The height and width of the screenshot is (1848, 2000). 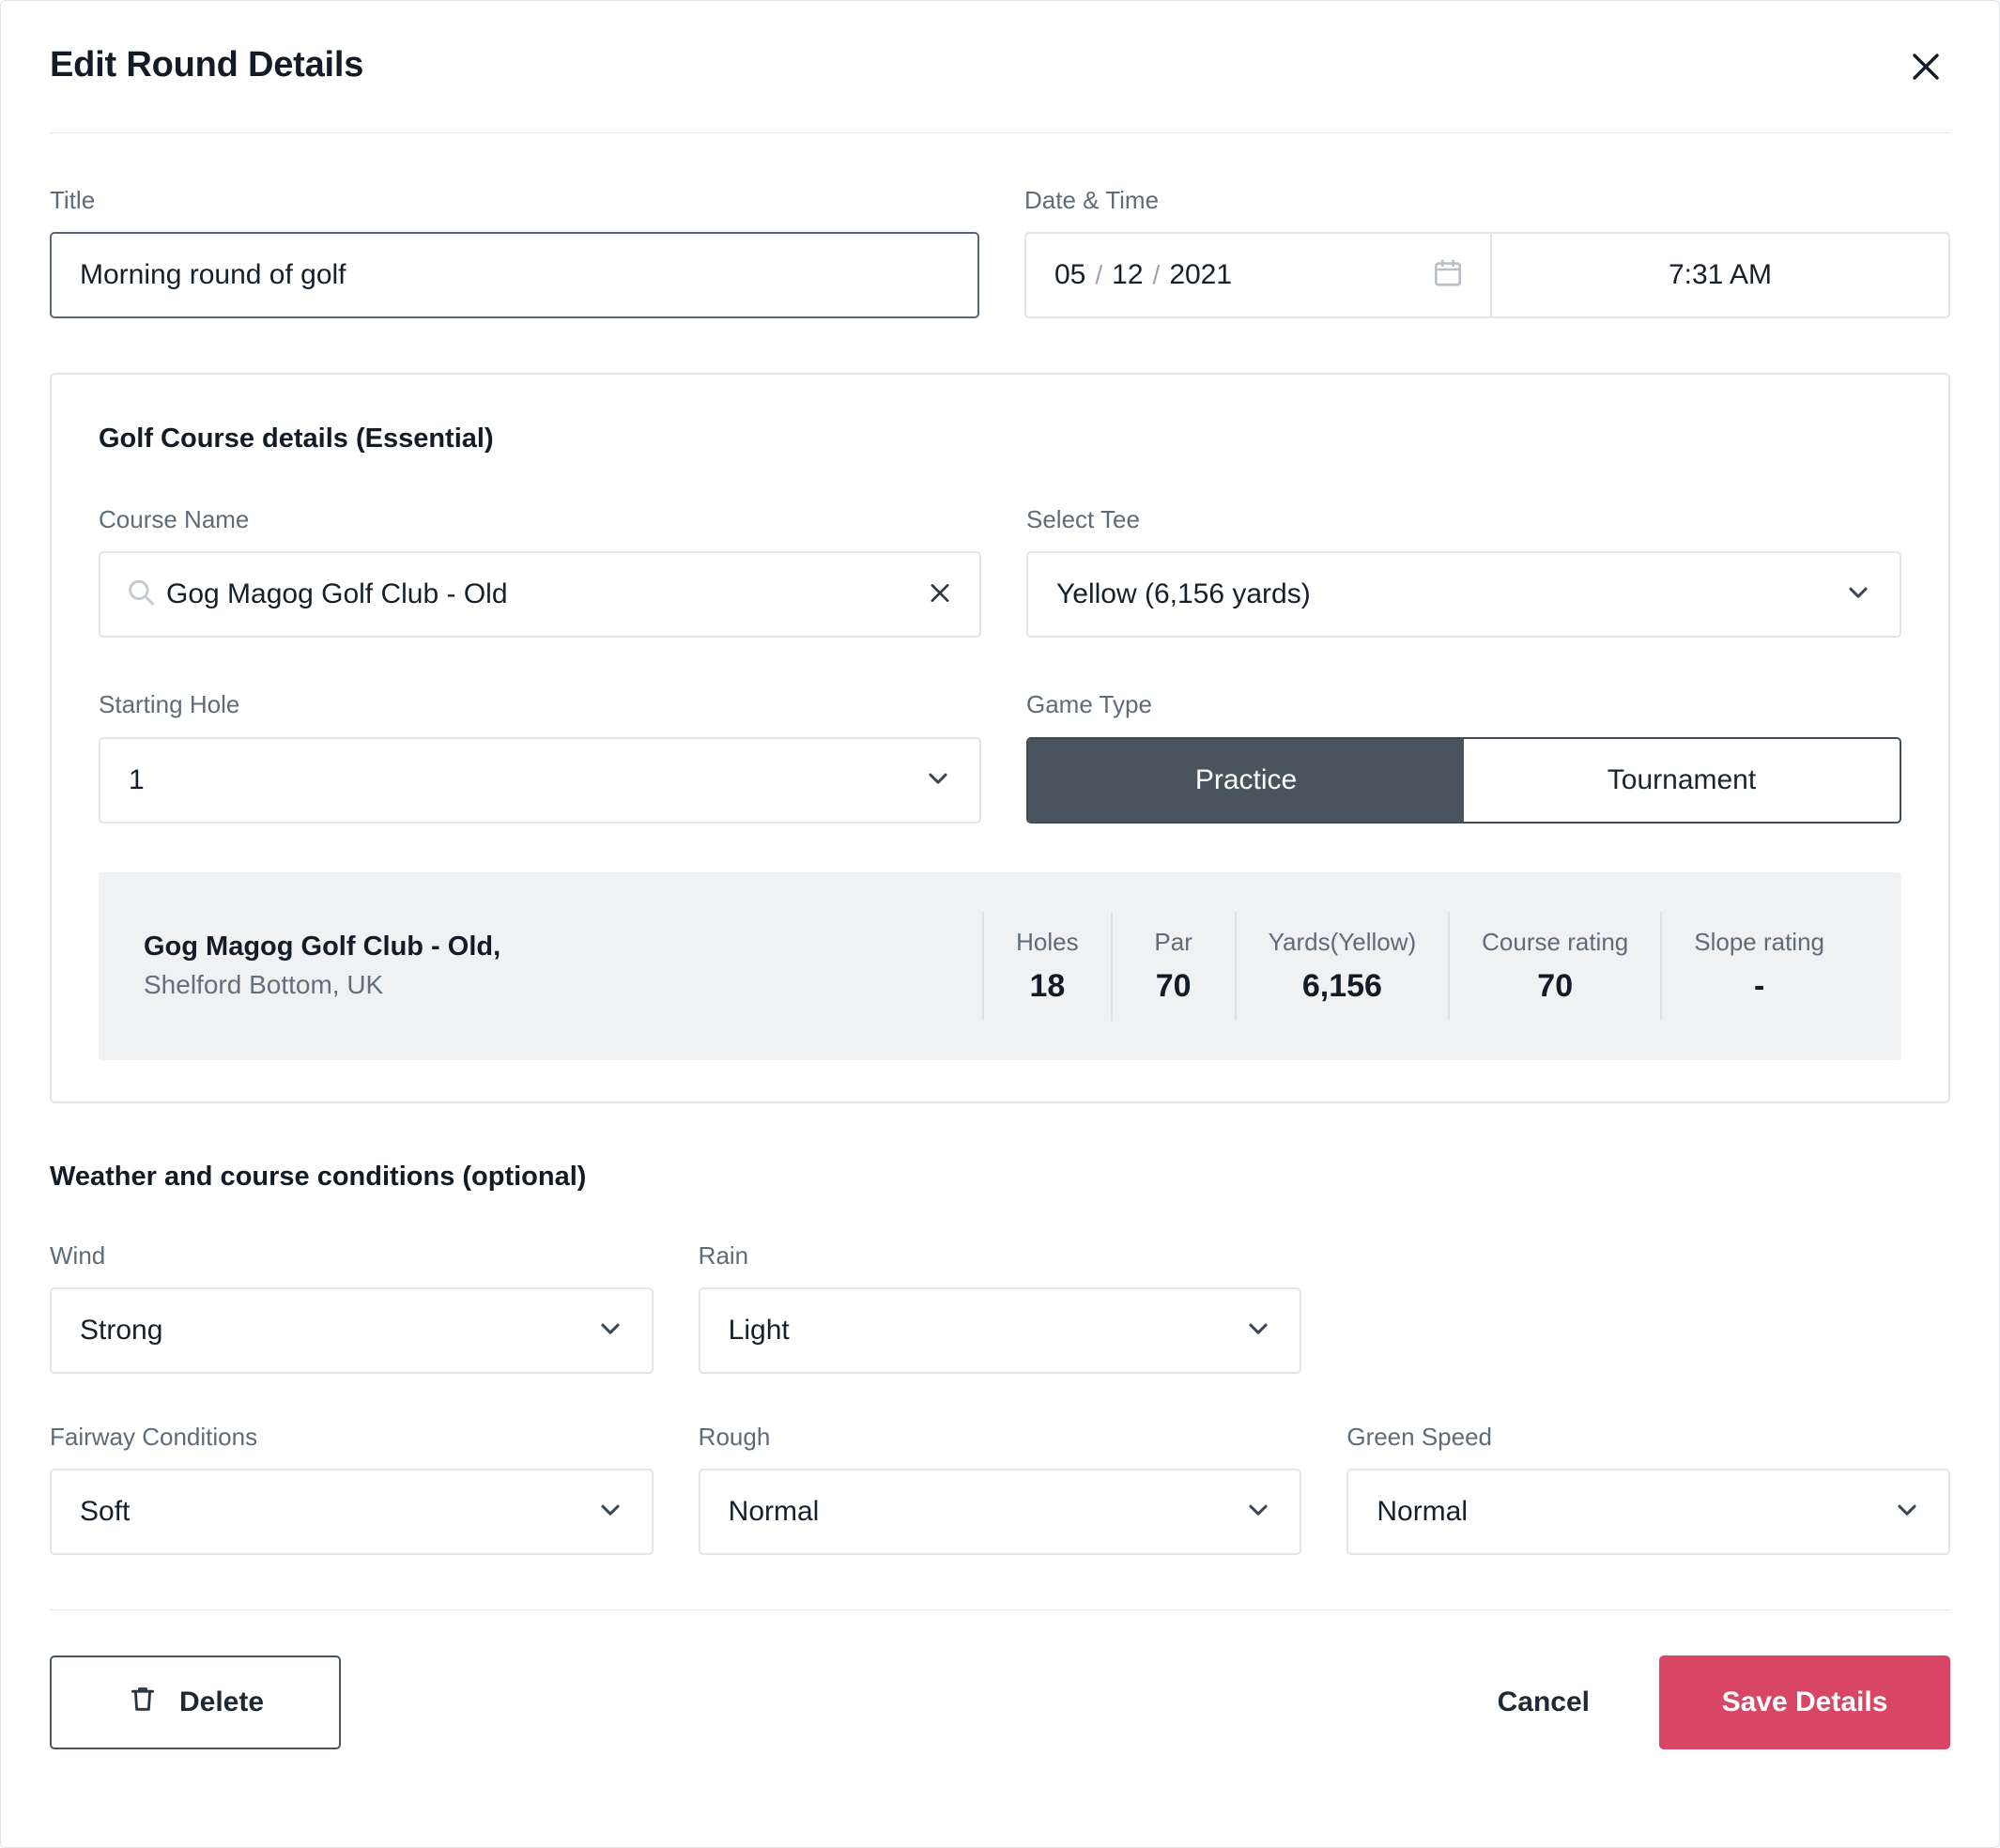 I want to click on datetime-control: 05 / 12 / 2021 7:31 AM, so click(x=1487, y=275).